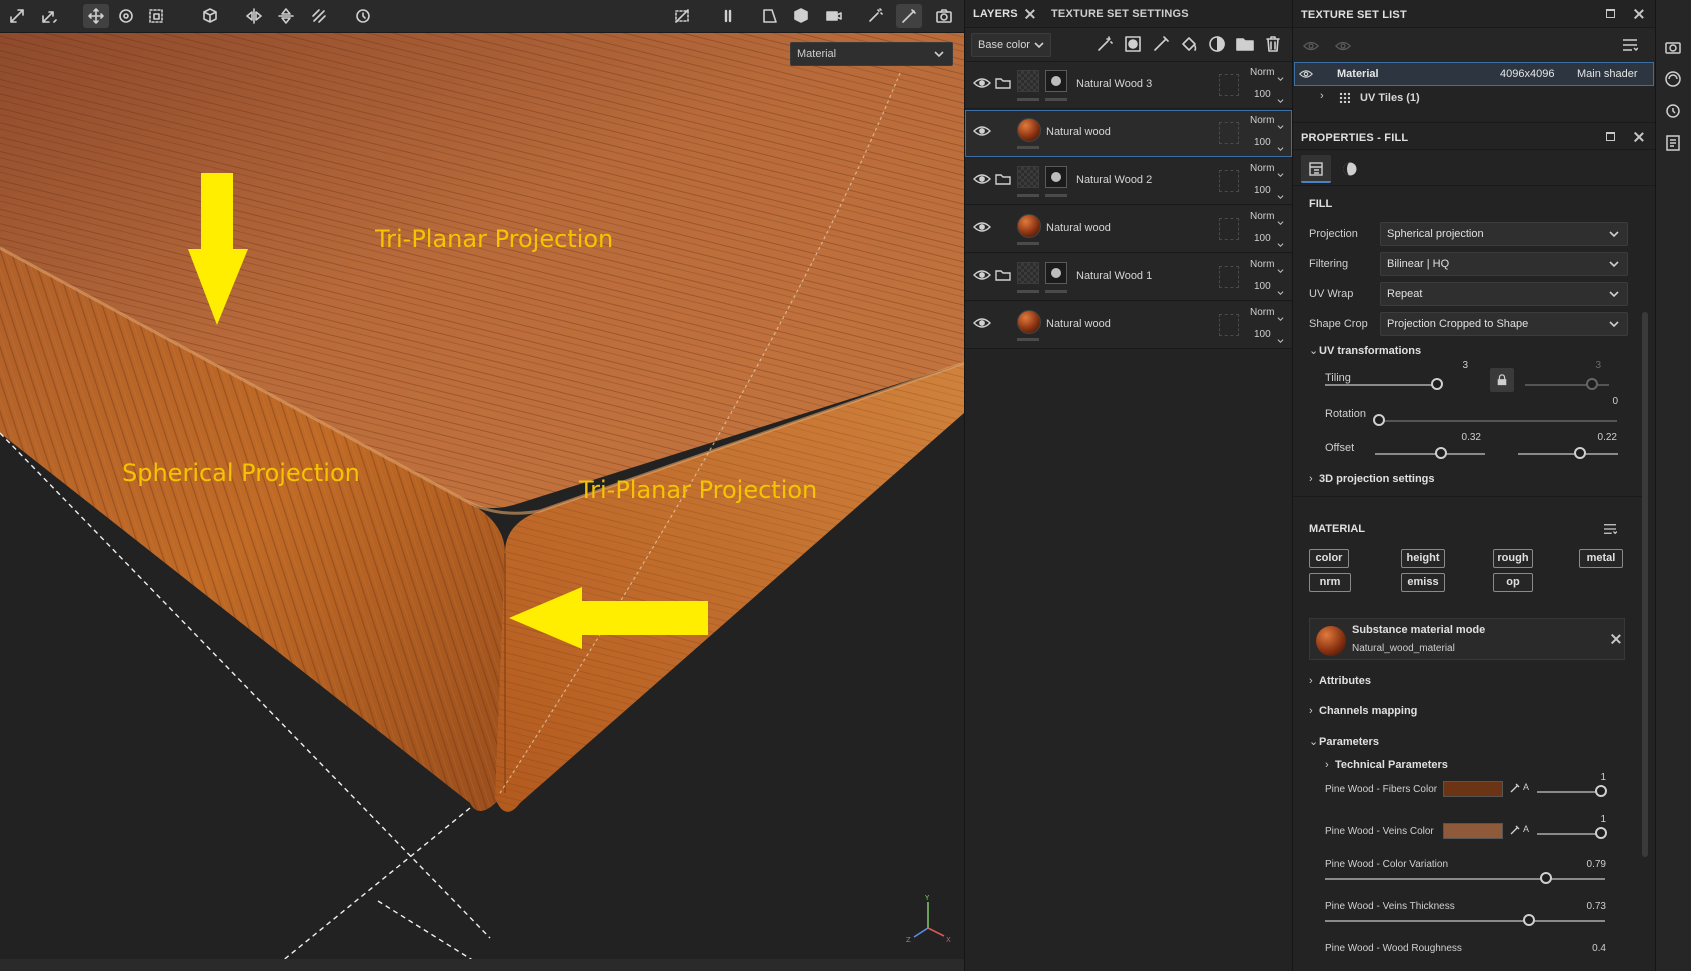  I want to click on particle-brush-icon, so click(875, 16).